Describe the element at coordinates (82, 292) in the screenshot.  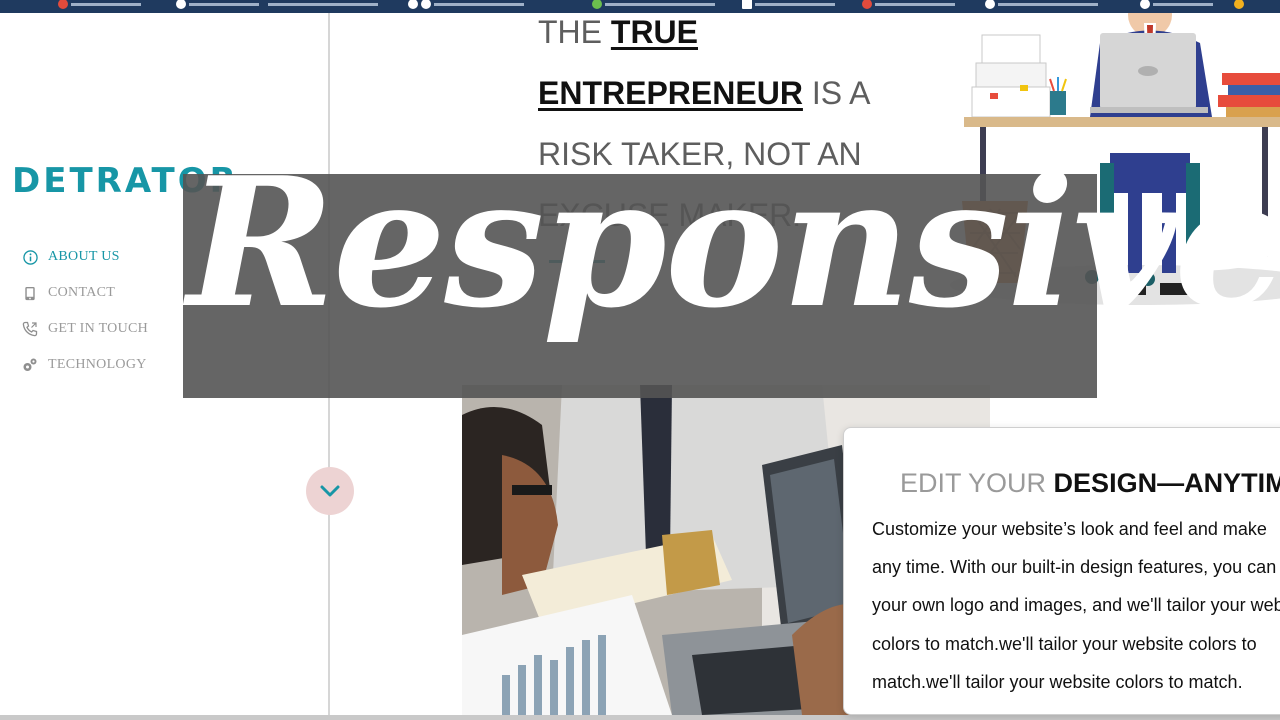
I see `nav-item-label: CONTACT` at that location.